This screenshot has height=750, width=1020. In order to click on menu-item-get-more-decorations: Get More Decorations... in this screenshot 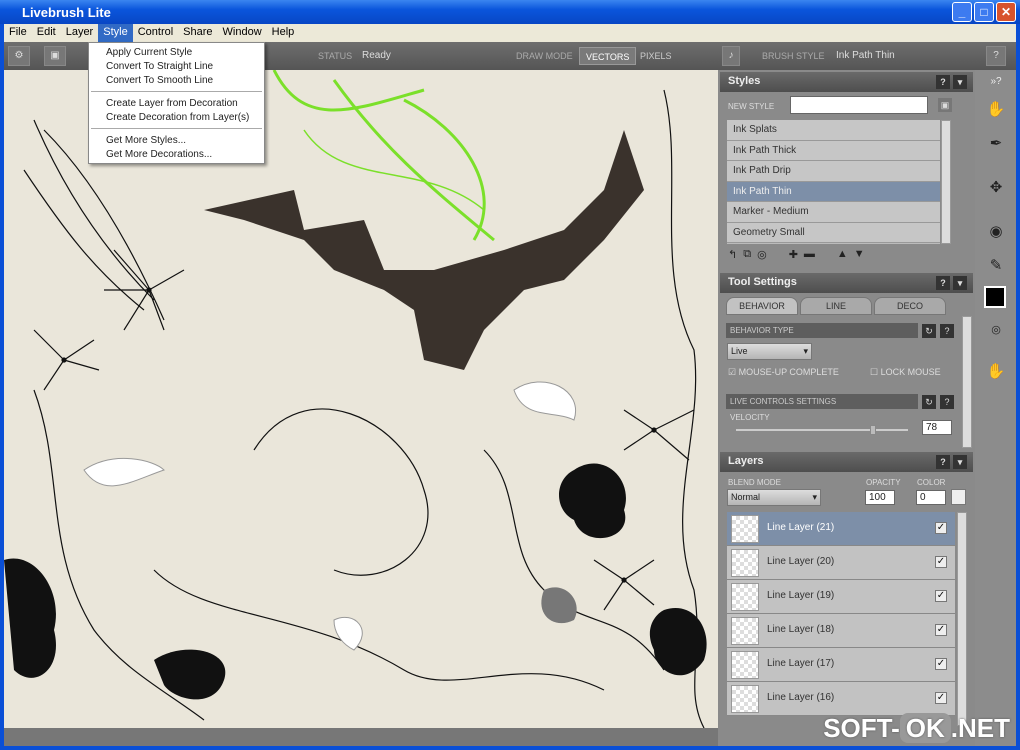, I will do `click(176, 154)`.